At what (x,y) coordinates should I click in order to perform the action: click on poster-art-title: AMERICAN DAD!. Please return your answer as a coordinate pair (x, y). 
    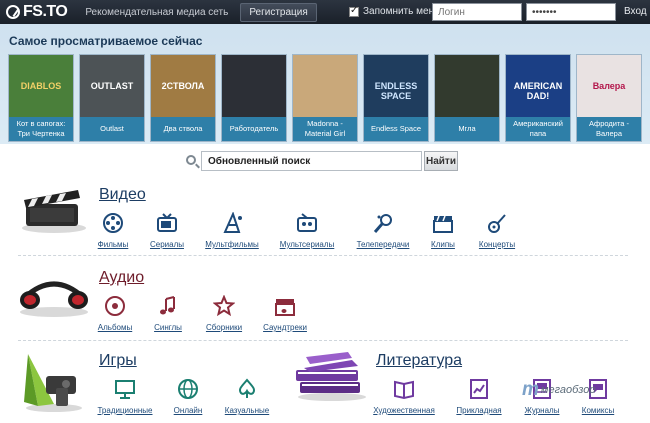
    Looking at the image, I should click on (538, 91).